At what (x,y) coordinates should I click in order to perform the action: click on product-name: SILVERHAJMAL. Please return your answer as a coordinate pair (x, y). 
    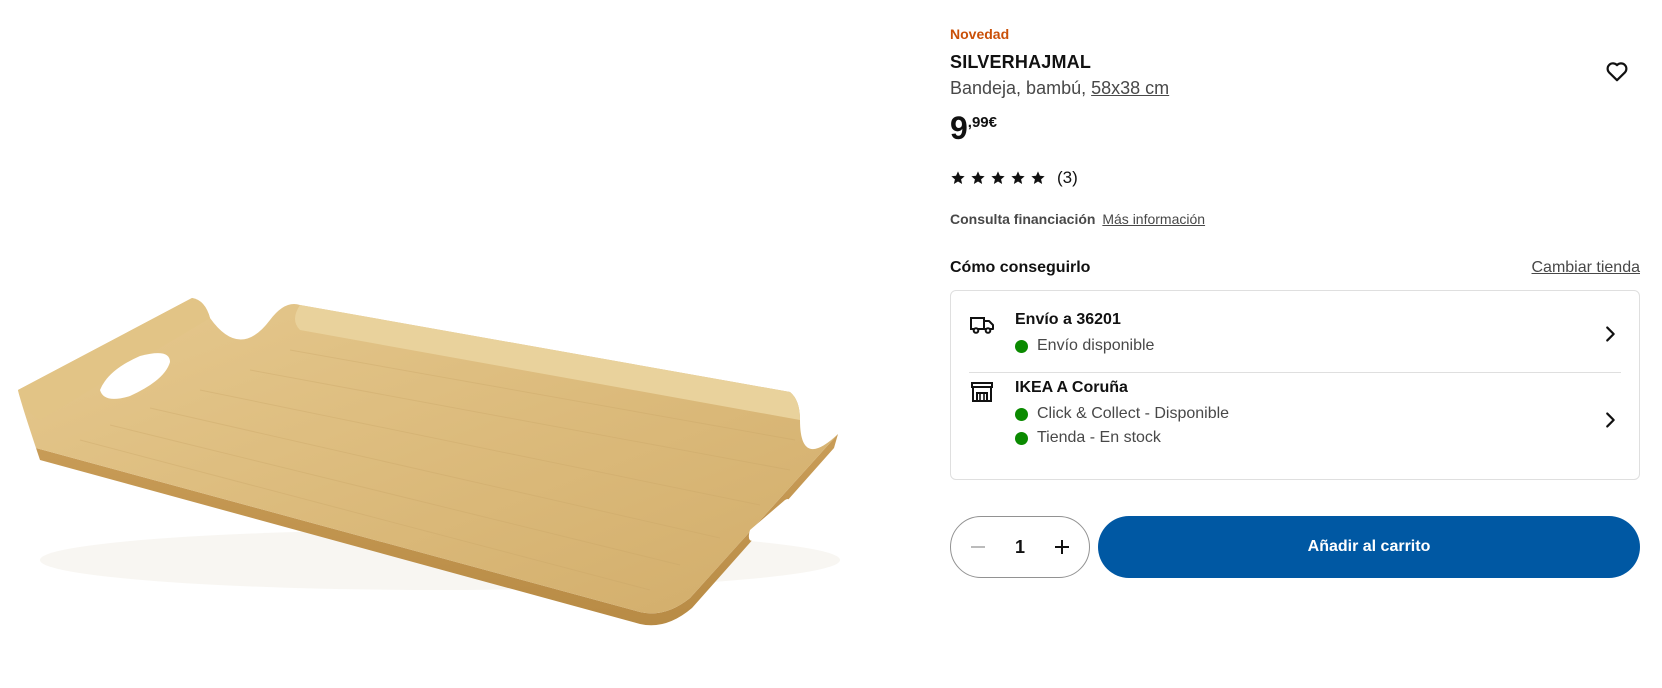
    Looking at the image, I should click on (1021, 62).